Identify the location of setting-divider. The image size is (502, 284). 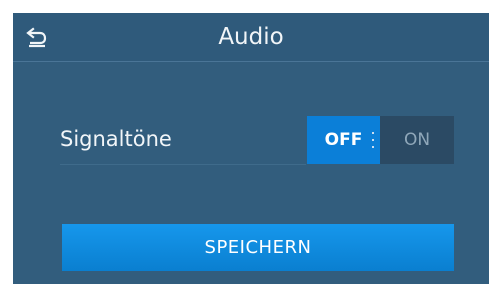
(183, 164).